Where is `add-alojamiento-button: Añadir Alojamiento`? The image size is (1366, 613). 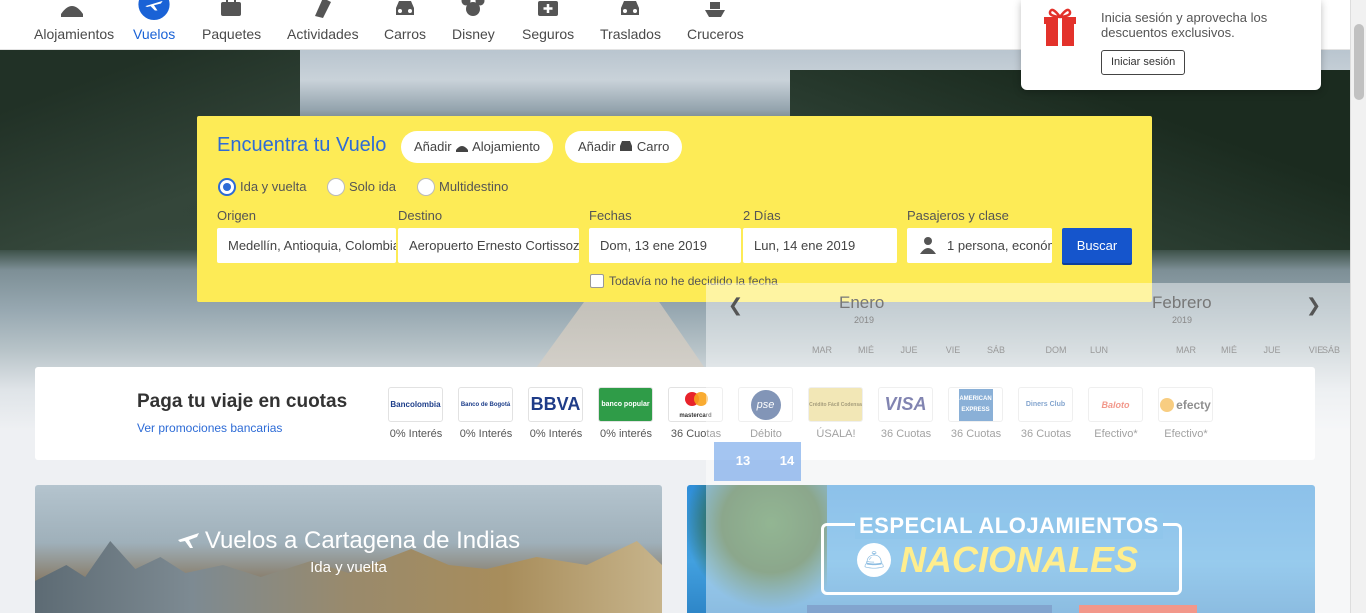 add-alojamiento-button: Añadir Alojamiento is located at coordinates (477, 147).